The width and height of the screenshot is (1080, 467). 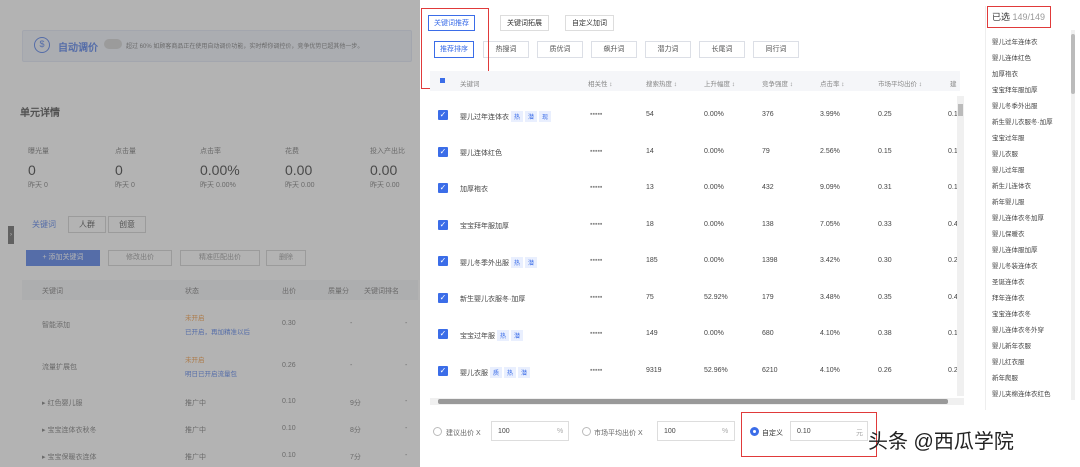 I want to click on selected-item: 婴儿冬季外出服, so click(x=1015, y=105).